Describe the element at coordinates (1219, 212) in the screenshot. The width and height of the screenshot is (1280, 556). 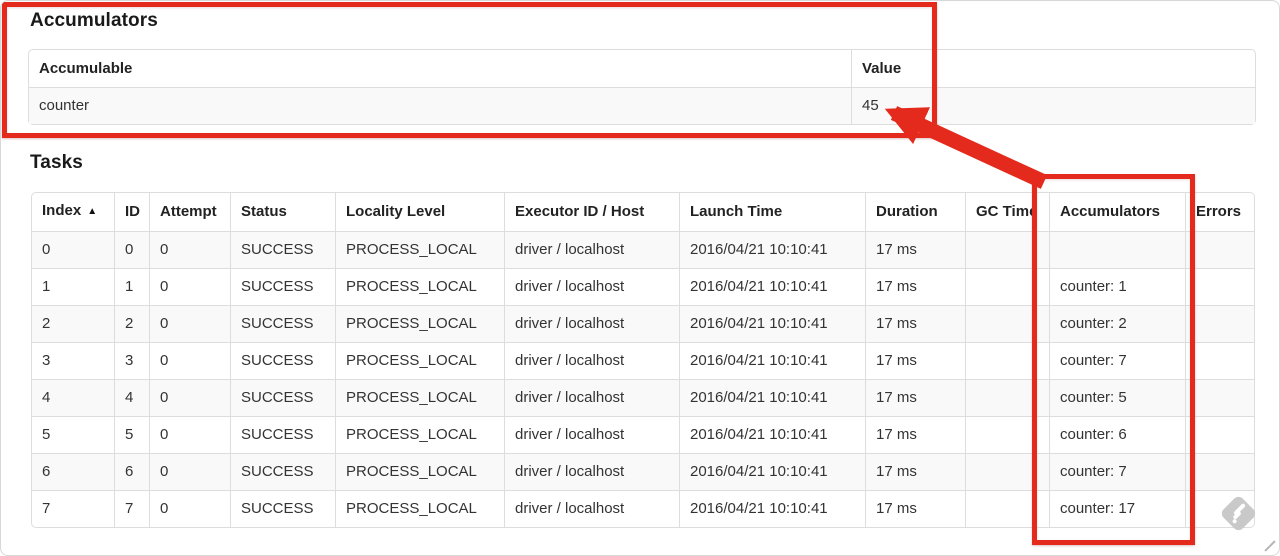
I see `column-header-errors: Errors` at that location.